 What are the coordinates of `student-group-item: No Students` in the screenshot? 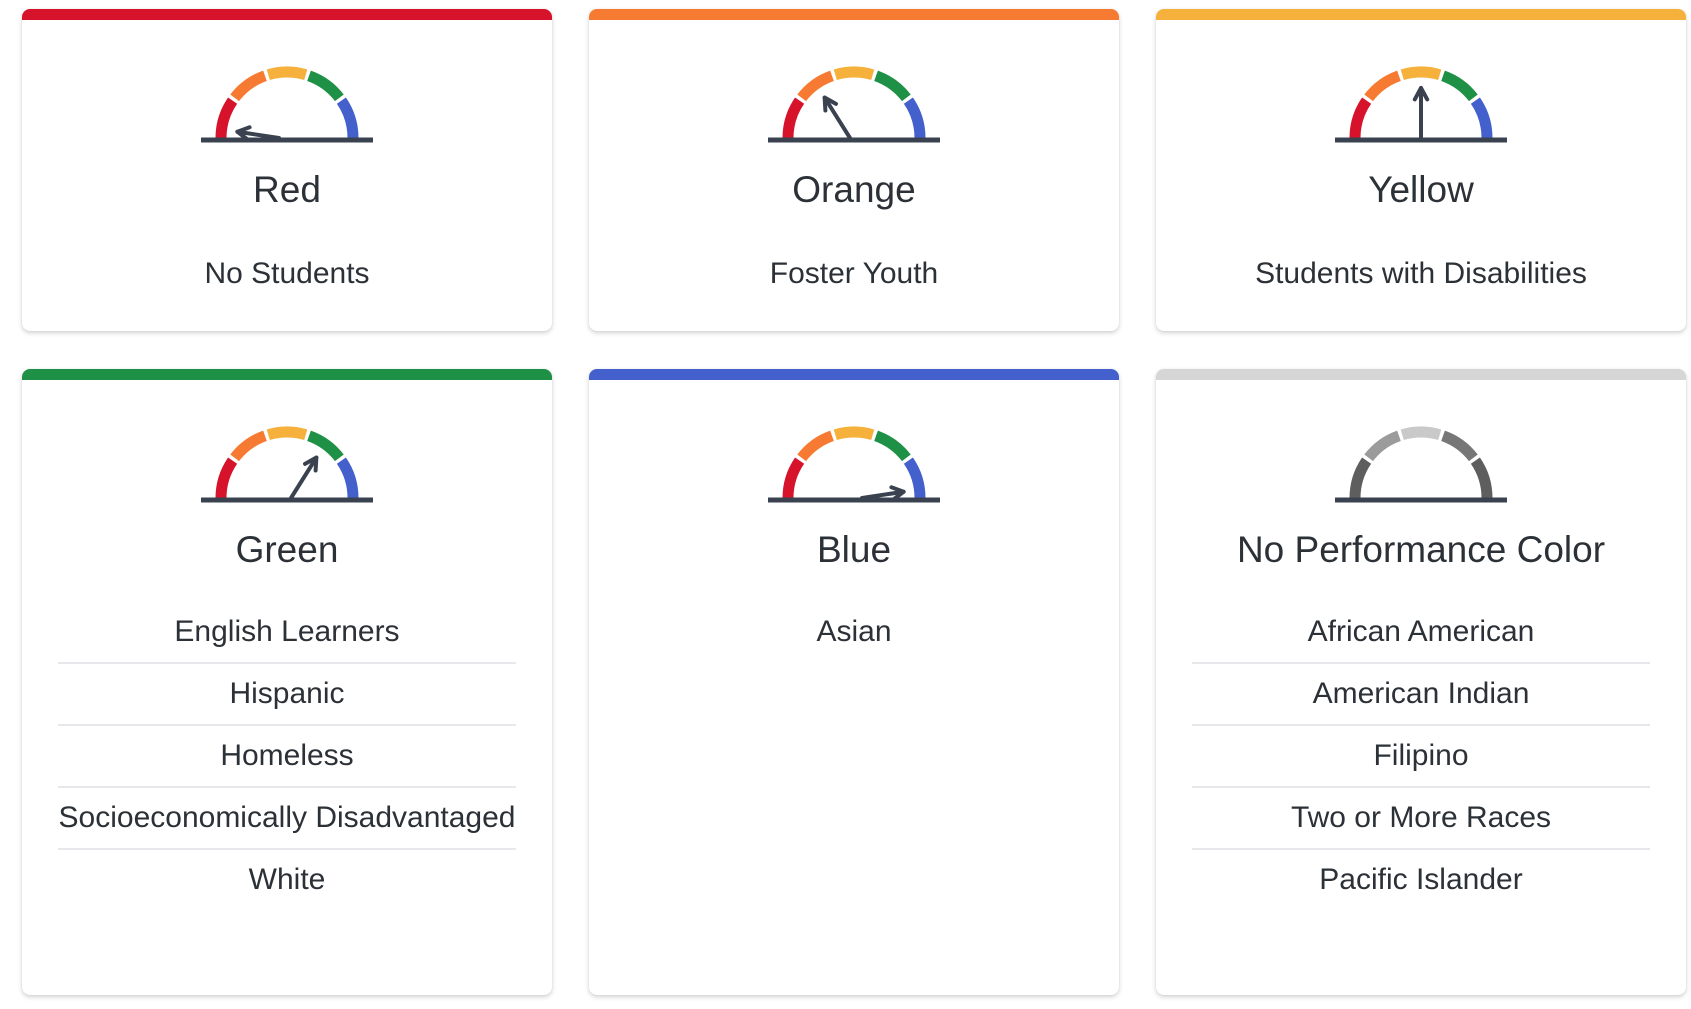 It's located at (287, 273).